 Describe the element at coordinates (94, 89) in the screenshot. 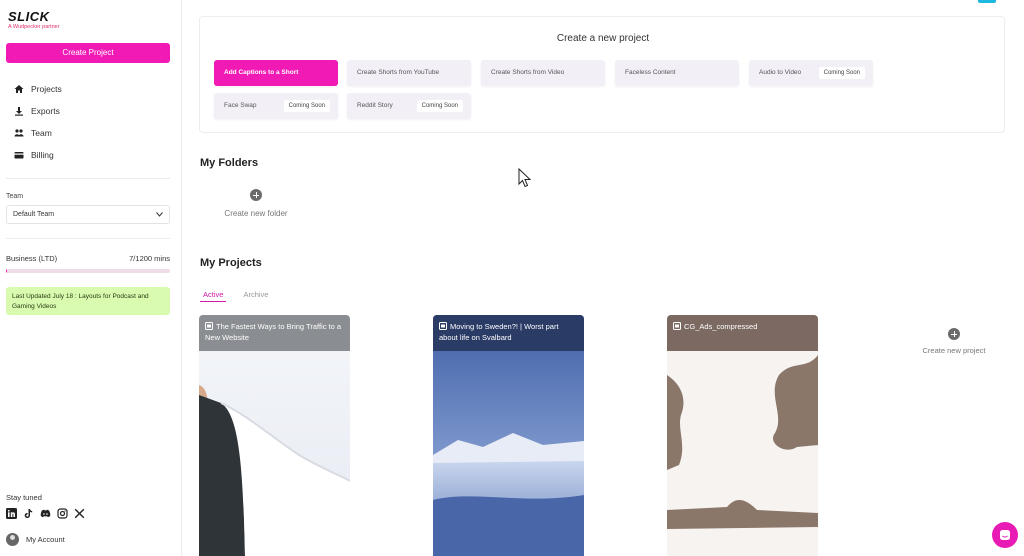

I see `sidebar-item-projects: Projects` at that location.